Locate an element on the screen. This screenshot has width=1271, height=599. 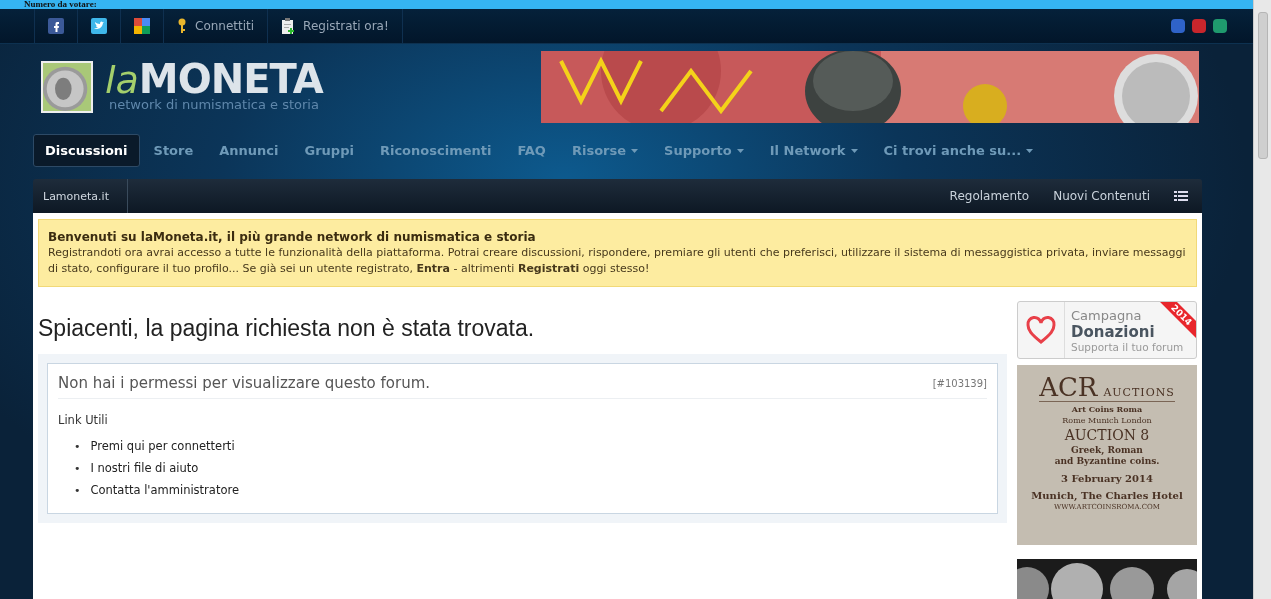
google-icon is located at coordinates (142, 26).